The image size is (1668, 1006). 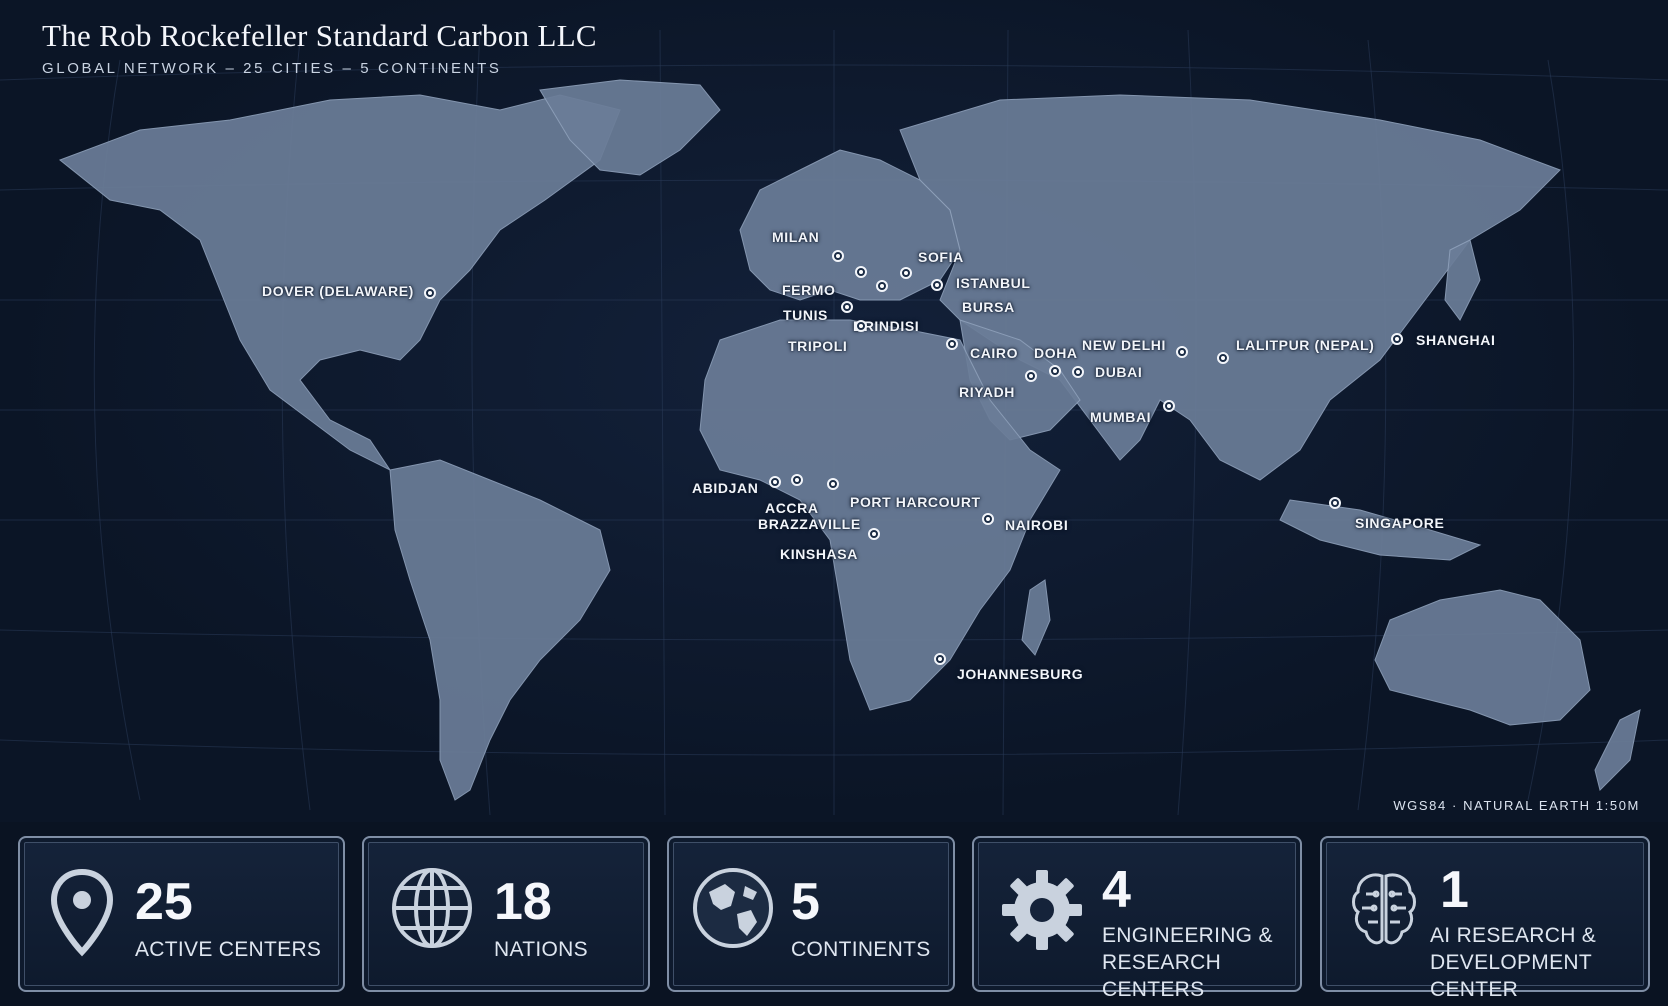 What do you see at coordinates (1137, 918) in the screenshot?
I see `stat-card-engineering: 4 ENGINEERING & RESEARCH CENTERS` at bounding box center [1137, 918].